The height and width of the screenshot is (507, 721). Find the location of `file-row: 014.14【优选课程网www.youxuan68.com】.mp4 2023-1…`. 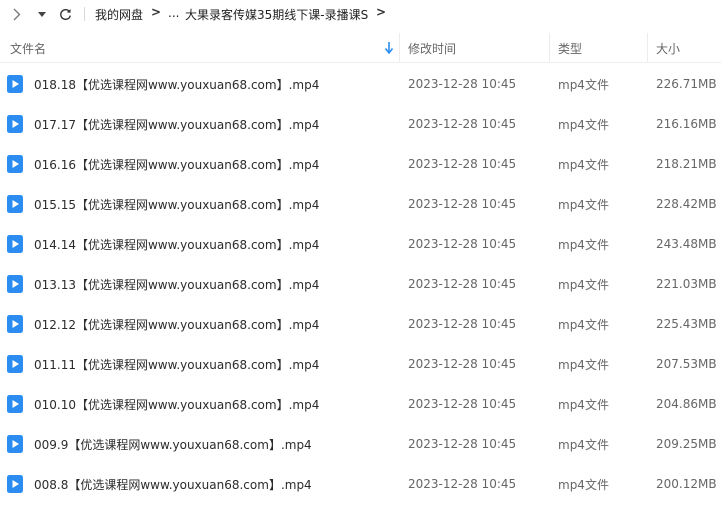

file-row: 014.14【优选课程网www.youxuan68.com】.mp4 2023-1… is located at coordinates (360, 244).